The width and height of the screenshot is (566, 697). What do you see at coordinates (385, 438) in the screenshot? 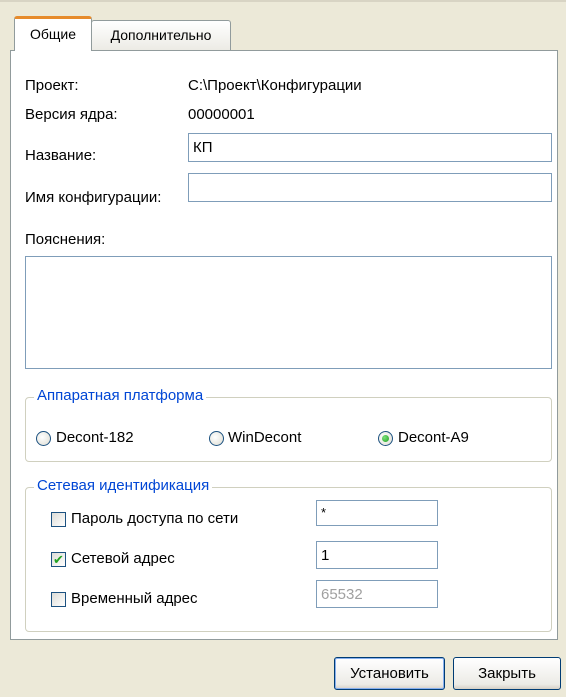
I see `radio-decont-a9` at bounding box center [385, 438].